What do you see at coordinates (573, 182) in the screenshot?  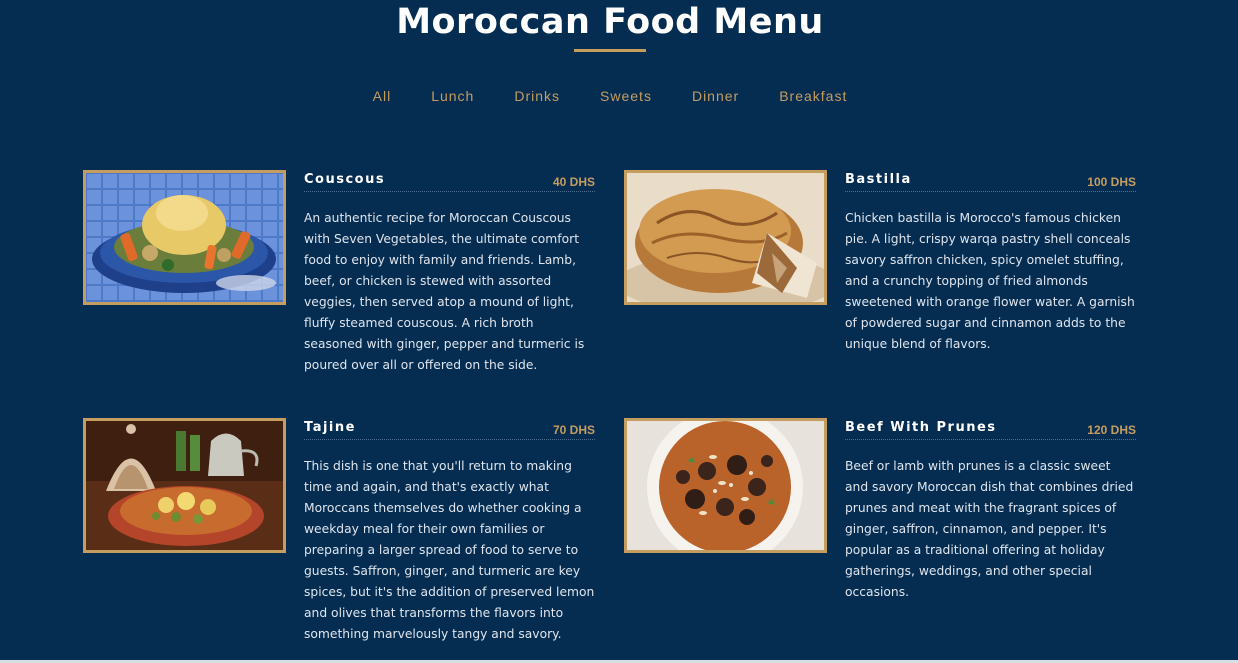 I see `item-price: 40 DHS` at bounding box center [573, 182].